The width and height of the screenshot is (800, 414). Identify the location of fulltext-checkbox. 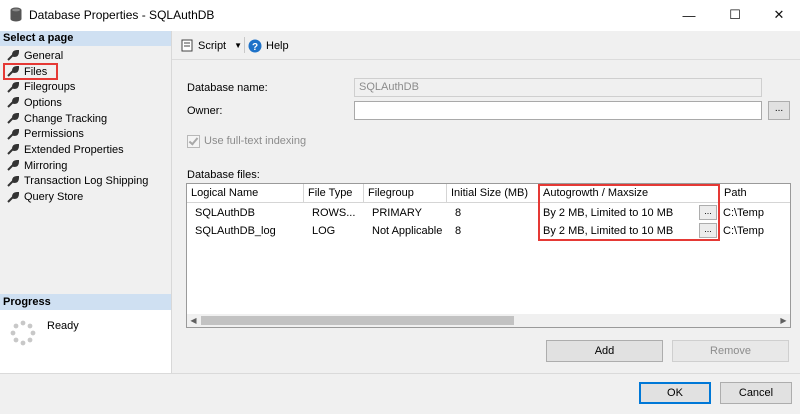
(193, 141).